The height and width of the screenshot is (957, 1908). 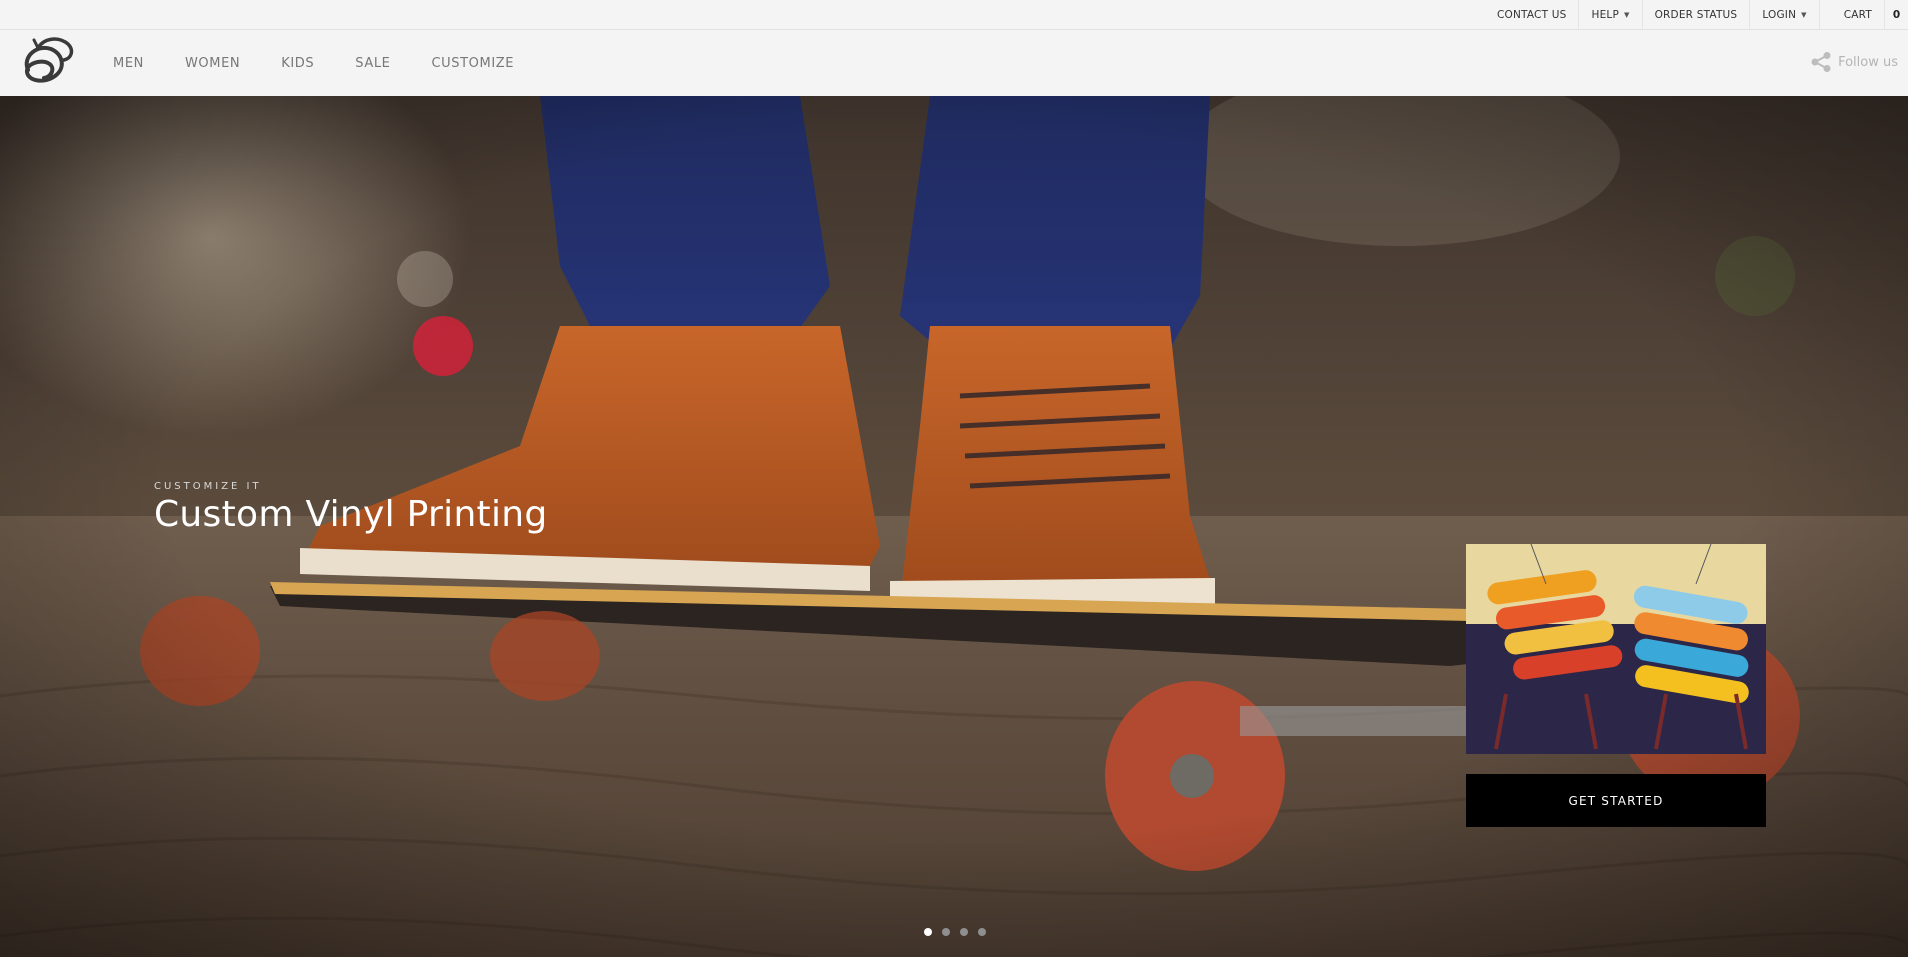 I want to click on order-status-link: ORDER STATUS, so click(x=1695, y=15).